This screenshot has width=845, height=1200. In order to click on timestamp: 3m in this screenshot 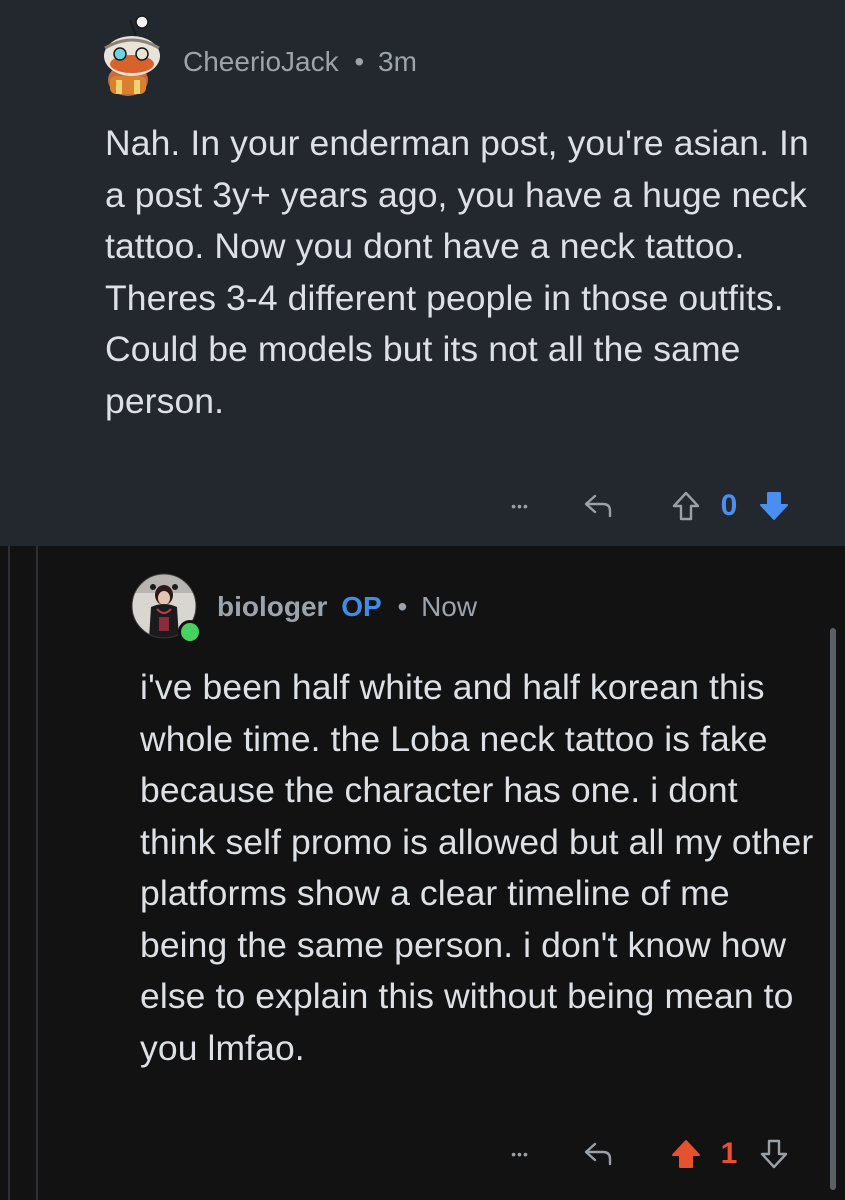, I will do `click(397, 61)`.